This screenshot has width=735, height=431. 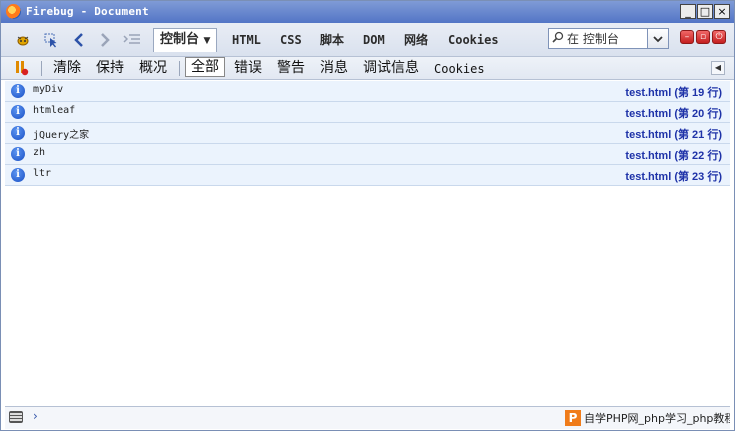 I want to click on filter-all-button: 全部, so click(x=205, y=67).